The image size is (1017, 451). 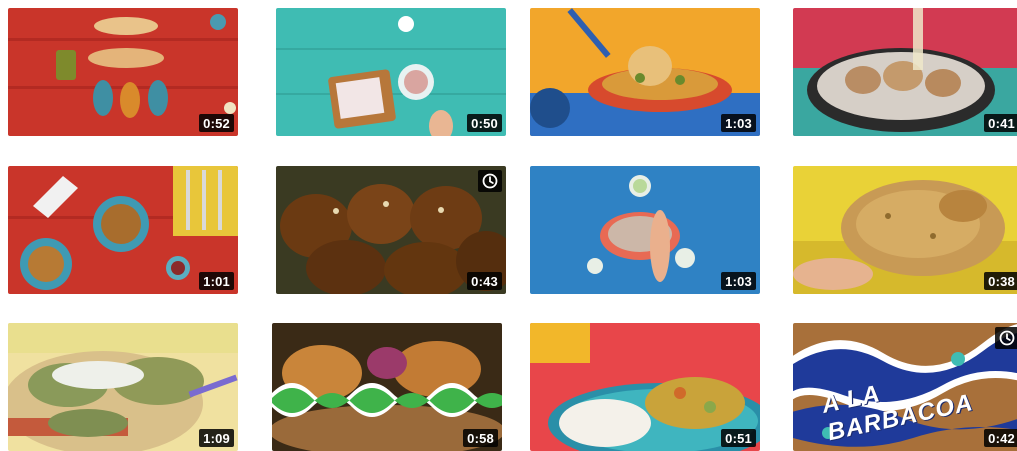 I want to click on video-duration: 0:58, so click(x=480, y=438).